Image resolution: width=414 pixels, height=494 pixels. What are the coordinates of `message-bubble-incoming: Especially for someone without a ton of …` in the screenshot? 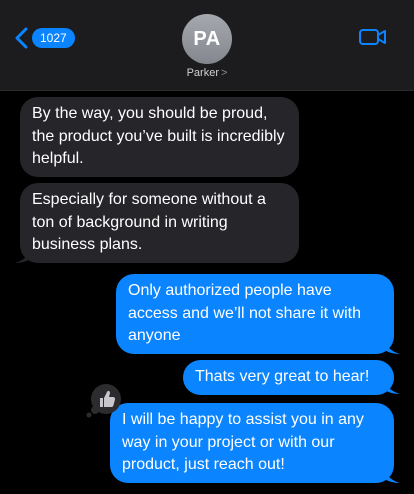 It's located at (159, 223).